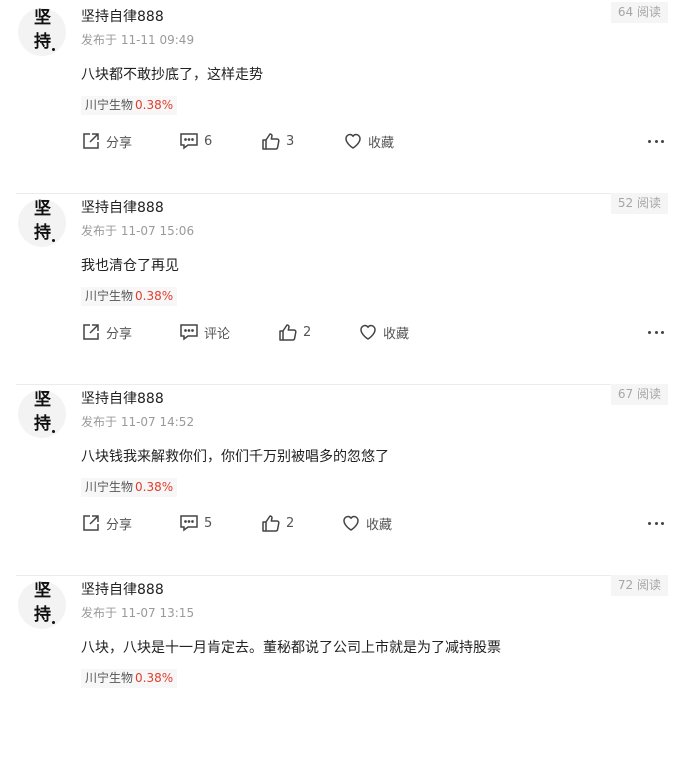  I want to click on read-count-badge: 52 阅读, so click(639, 203).